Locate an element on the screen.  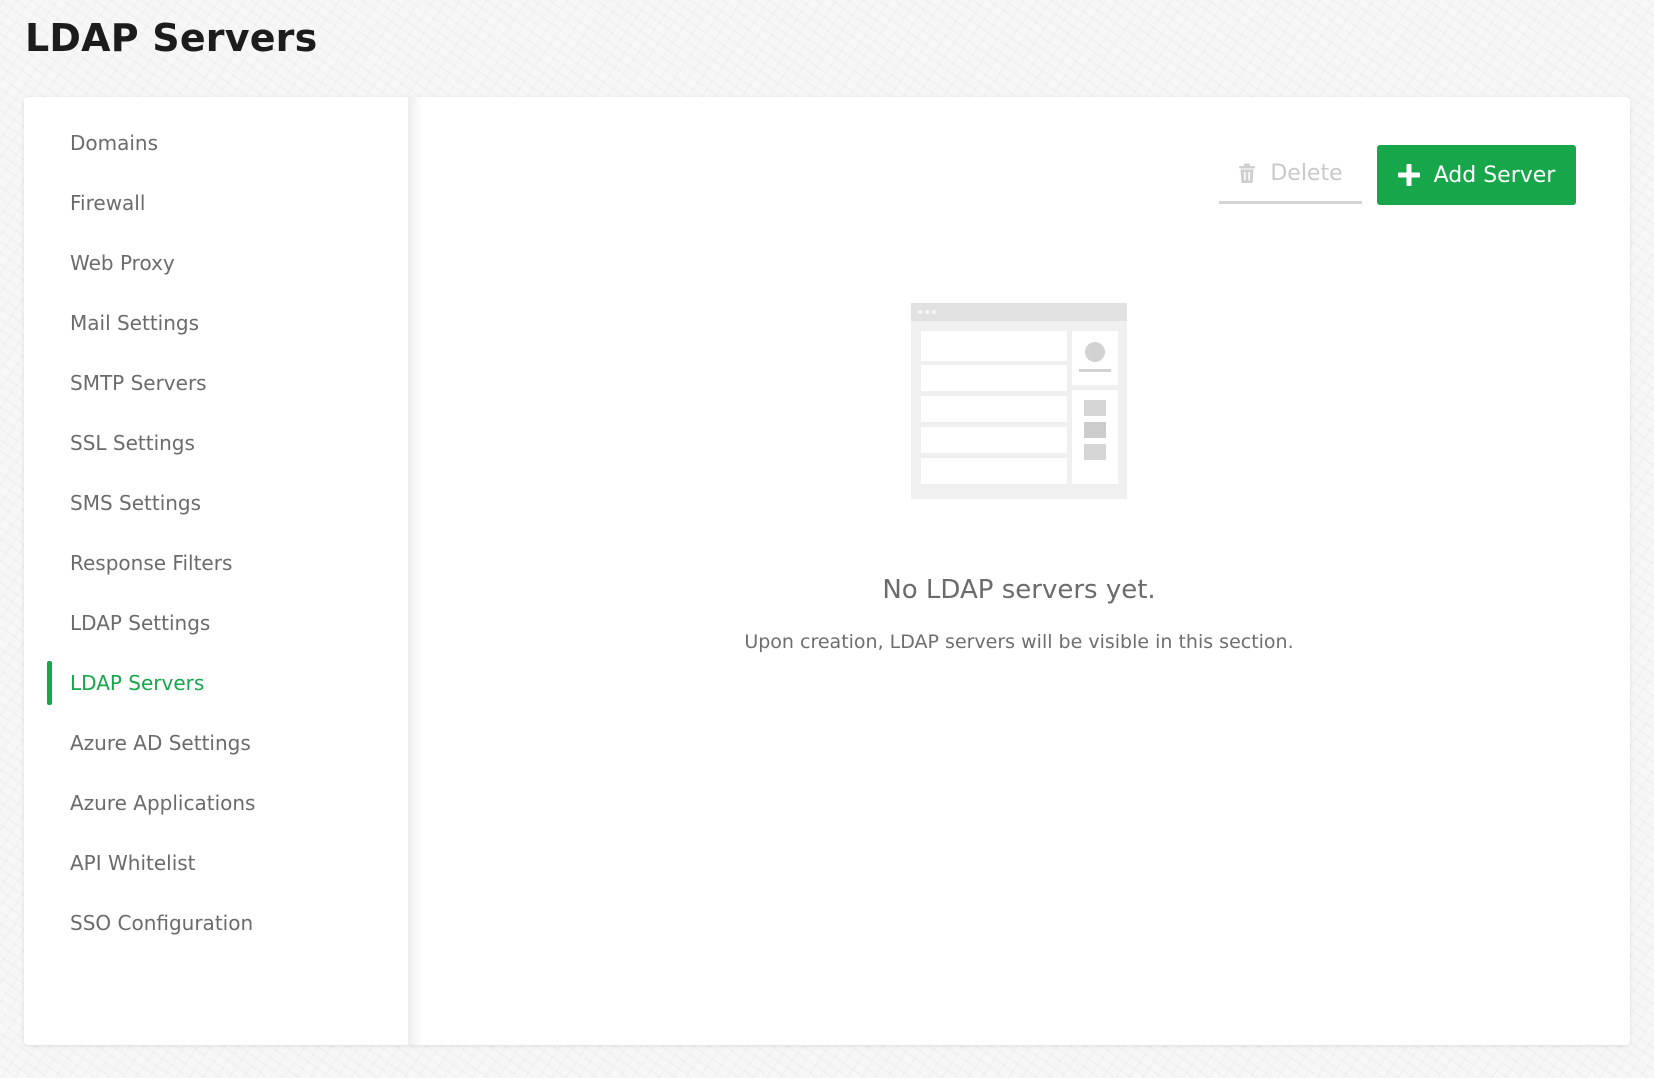
toolbar: Delete Add Server is located at coordinates (1397, 175).